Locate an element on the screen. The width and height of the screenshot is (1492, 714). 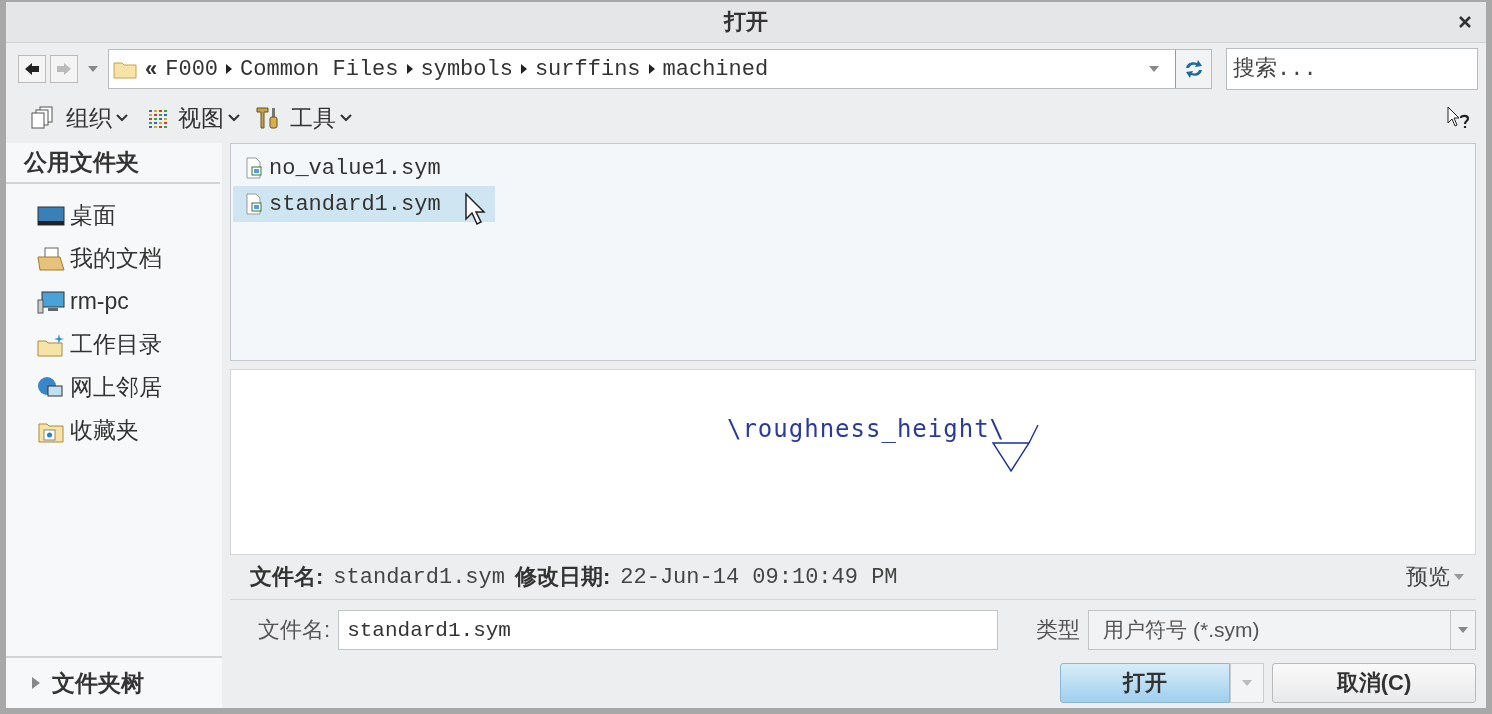
forward-arrow-icon is located at coordinates (64, 69).